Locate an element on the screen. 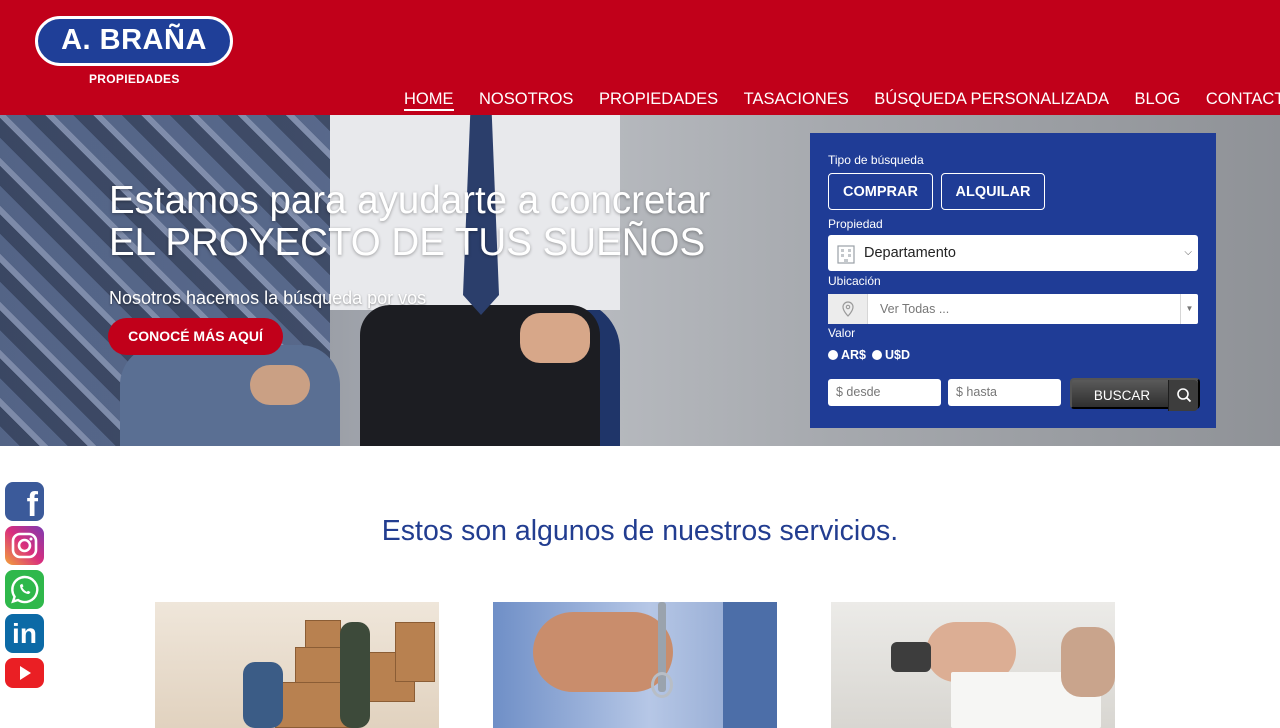 The height and width of the screenshot is (728, 1280). whatsapp-glyph is located at coordinates (25, 589).